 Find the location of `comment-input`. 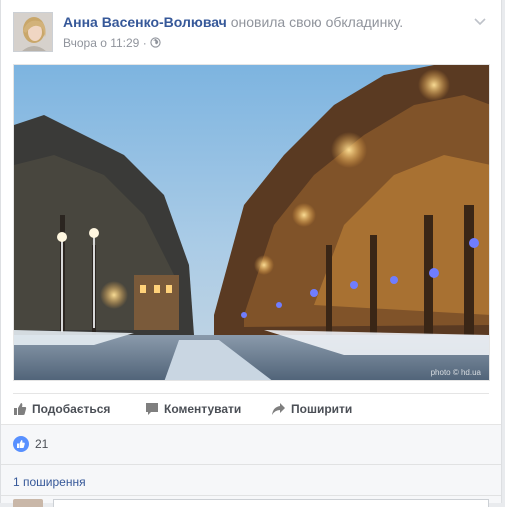

comment-input is located at coordinates (271, 503).